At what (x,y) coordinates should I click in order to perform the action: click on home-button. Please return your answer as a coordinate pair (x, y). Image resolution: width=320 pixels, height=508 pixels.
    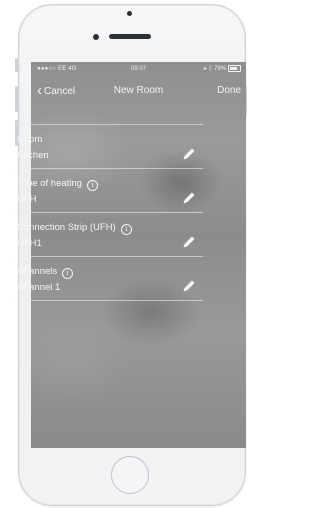
    Looking at the image, I should click on (130, 475).